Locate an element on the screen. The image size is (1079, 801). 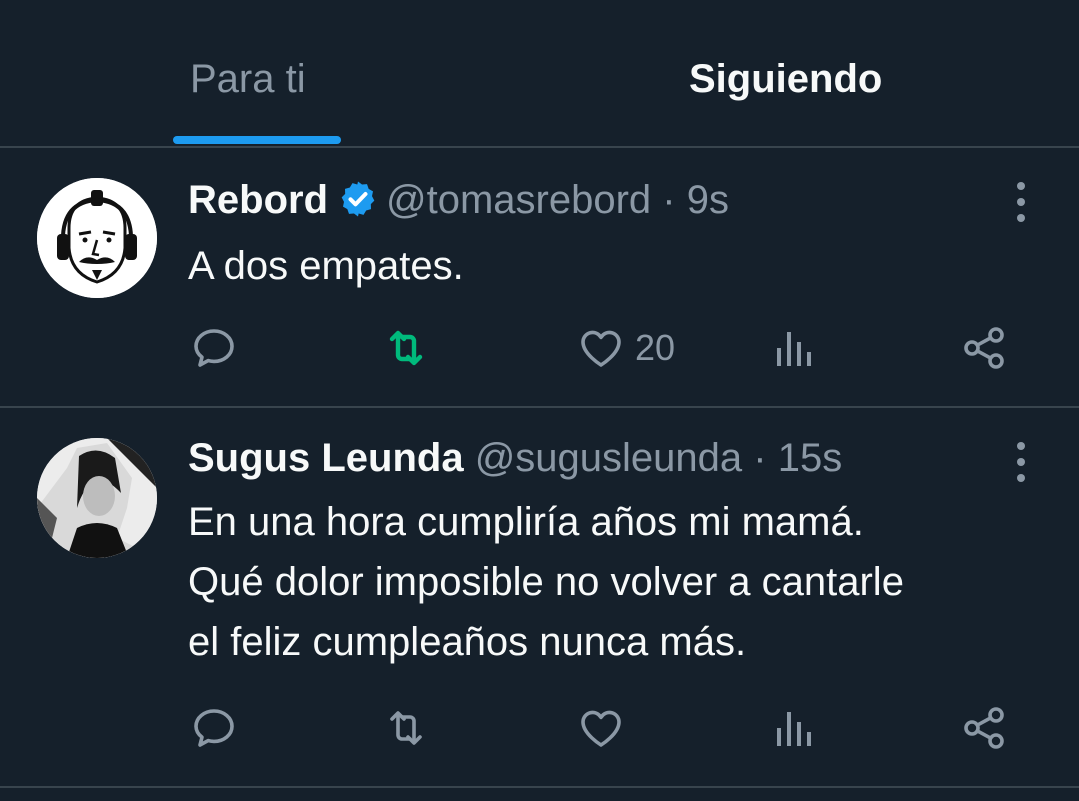
like-button is located at coordinates (606, 728).